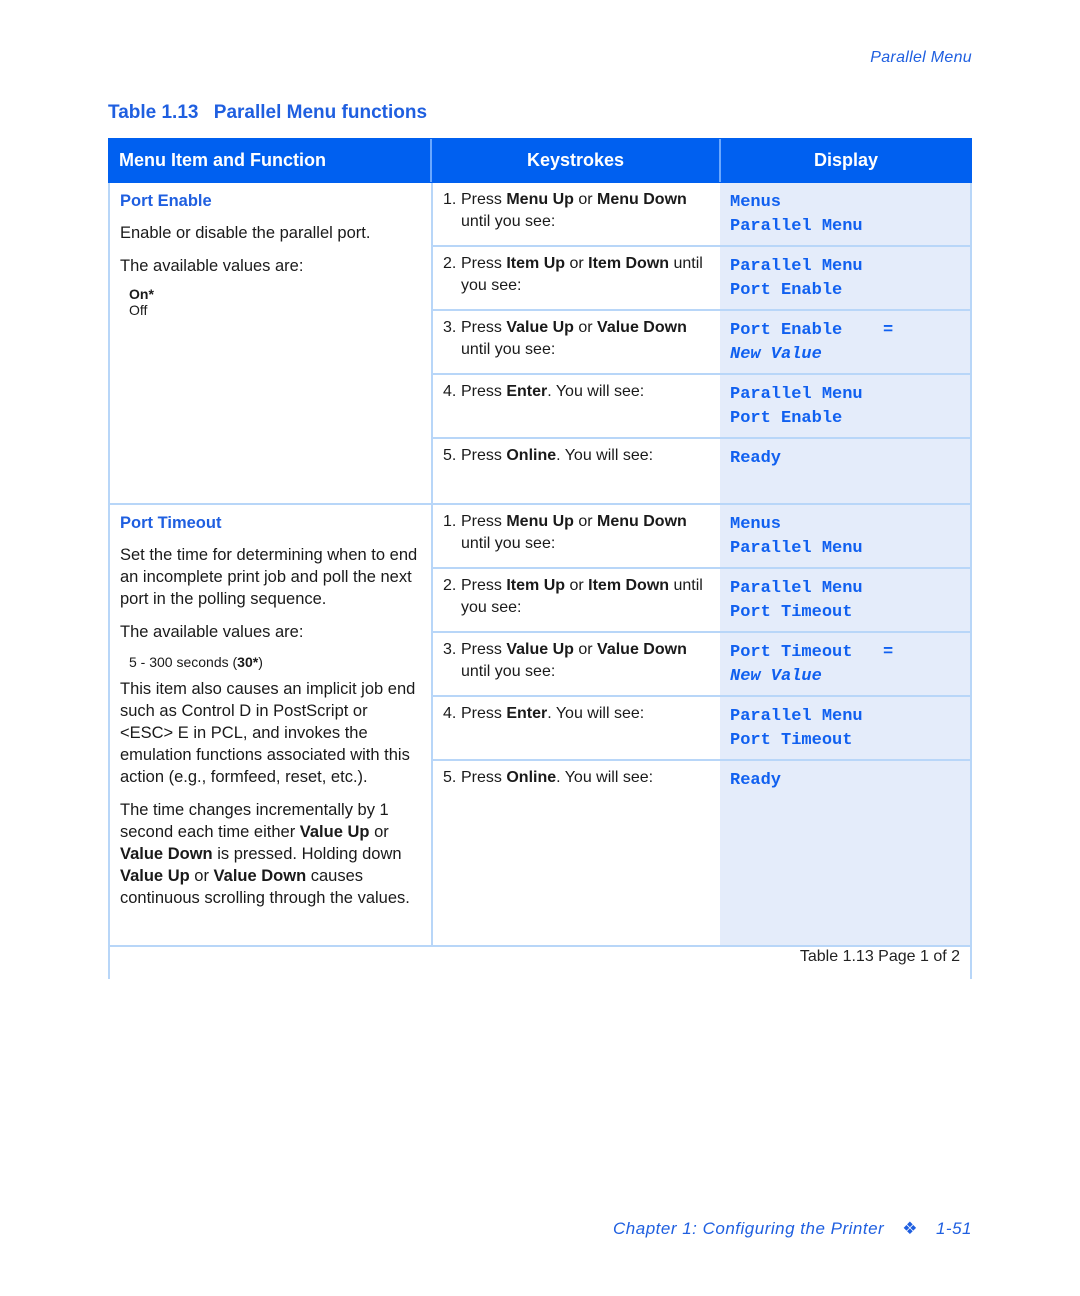  What do you see at coordinates (812, 652) in the screenshot?
I see `display-line-1: Port Timeout =` at bounding box center [812, 652].